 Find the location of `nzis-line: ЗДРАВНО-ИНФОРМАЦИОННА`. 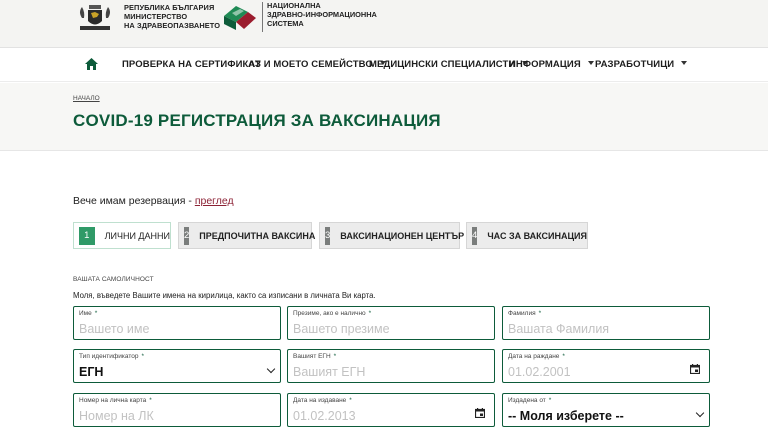

nzis-line: ЗДРАВНО-ИНФОРМАЦИОННА is located at coordinates (322, 14).